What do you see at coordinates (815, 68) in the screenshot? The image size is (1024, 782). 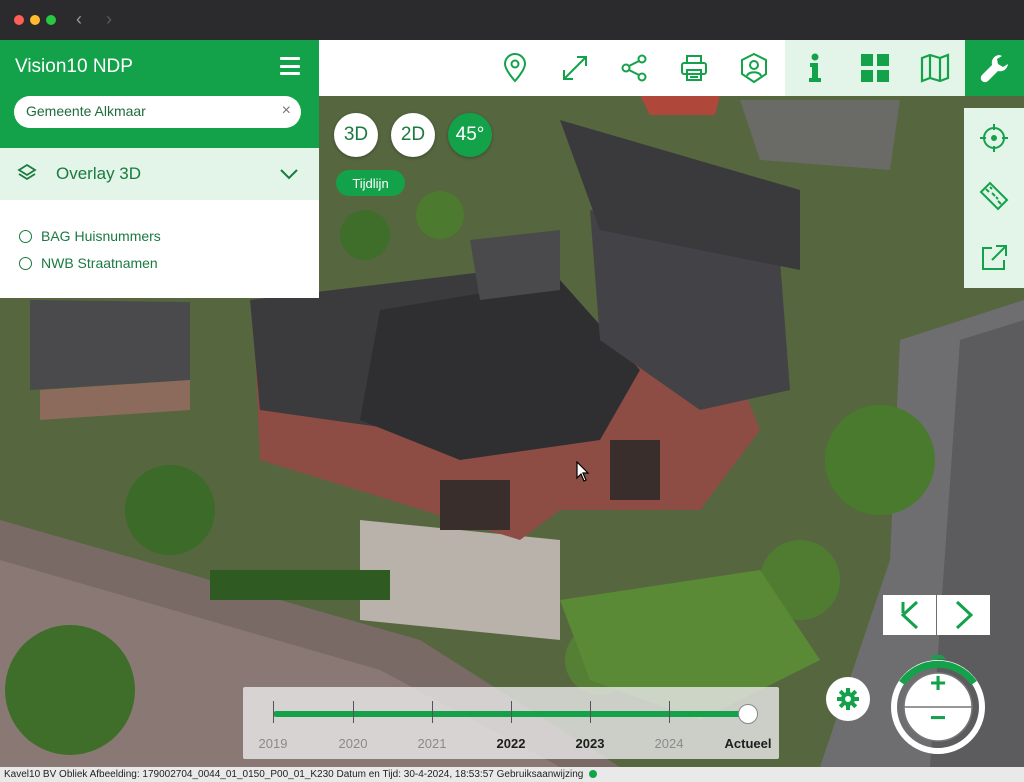 I see `info-icon` at bounding box center [815, 68].